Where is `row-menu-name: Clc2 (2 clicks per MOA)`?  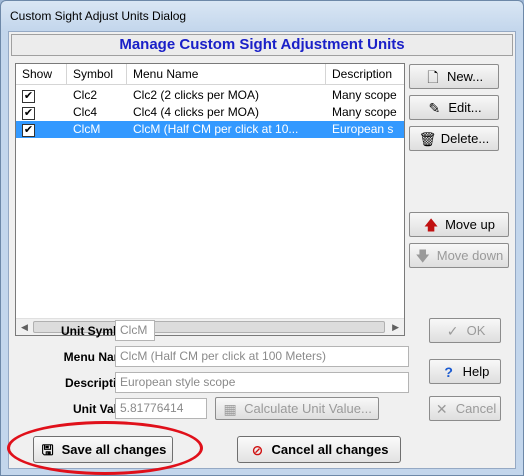
row-menu-name: Clc2 (2 clicks per MOA) is located at coordinates (196, 95).